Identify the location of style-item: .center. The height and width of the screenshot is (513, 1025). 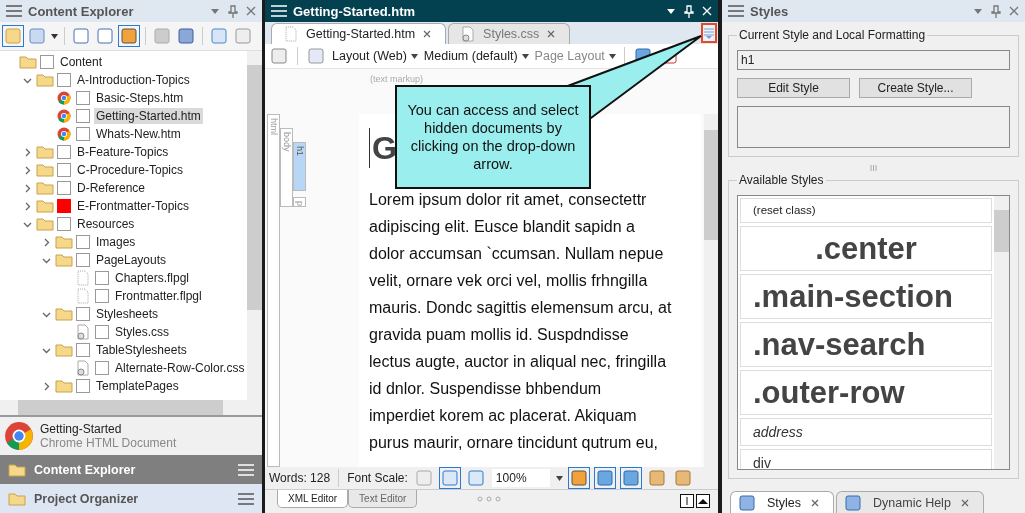
(866, 248).